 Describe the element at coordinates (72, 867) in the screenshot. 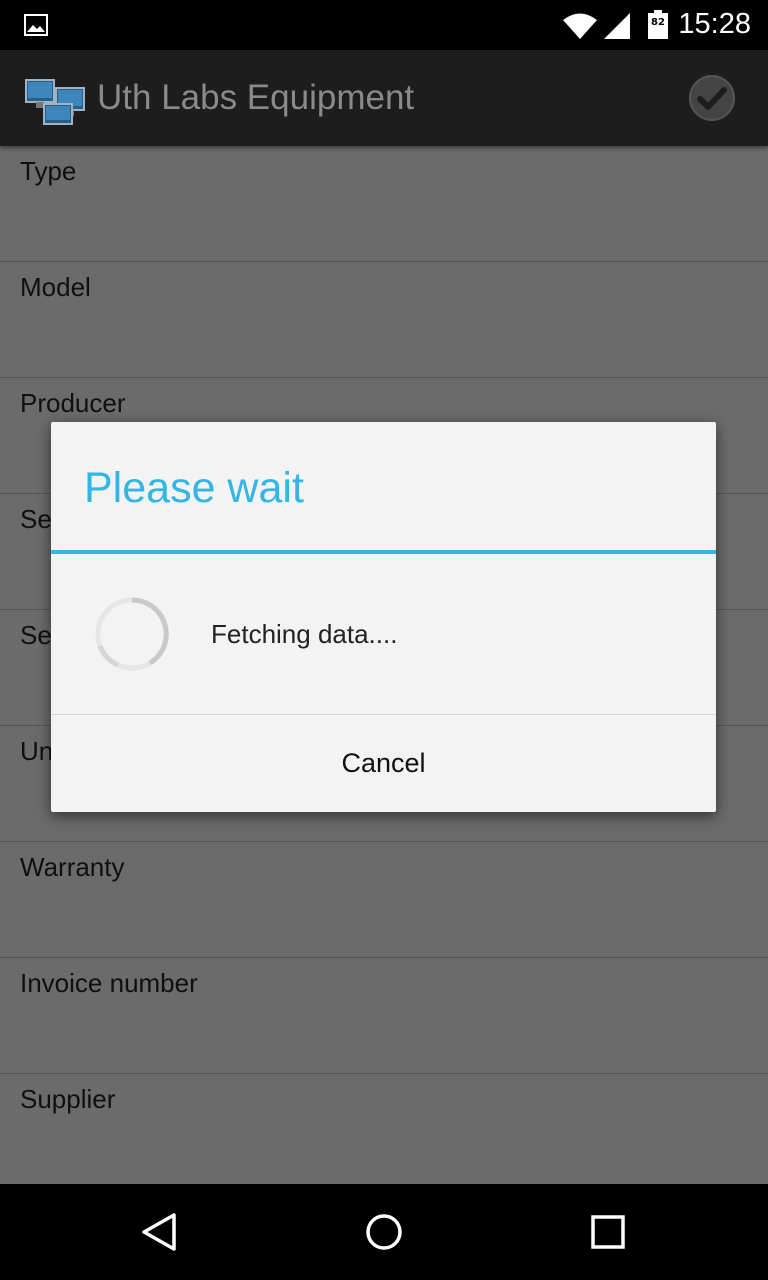

I see `row-label: Warranty` at that location.